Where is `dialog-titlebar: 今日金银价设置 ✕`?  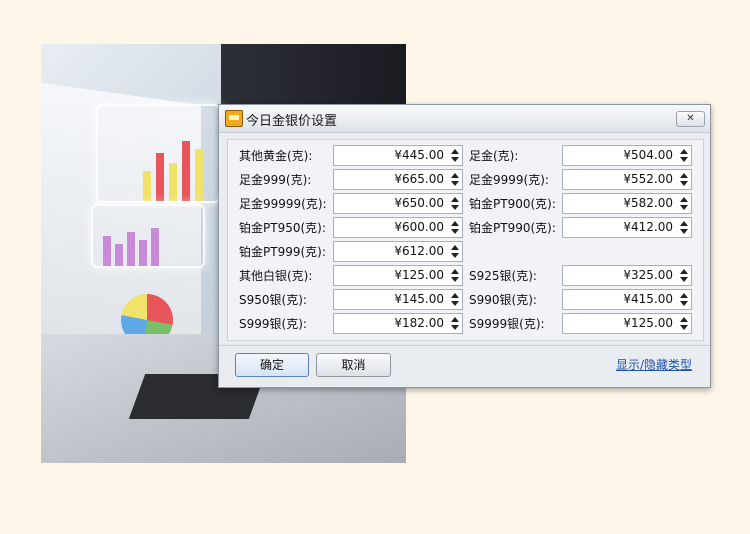 dialog-titlebar: 今日金银价设置 ✕ is located at coordinates (464, 119).